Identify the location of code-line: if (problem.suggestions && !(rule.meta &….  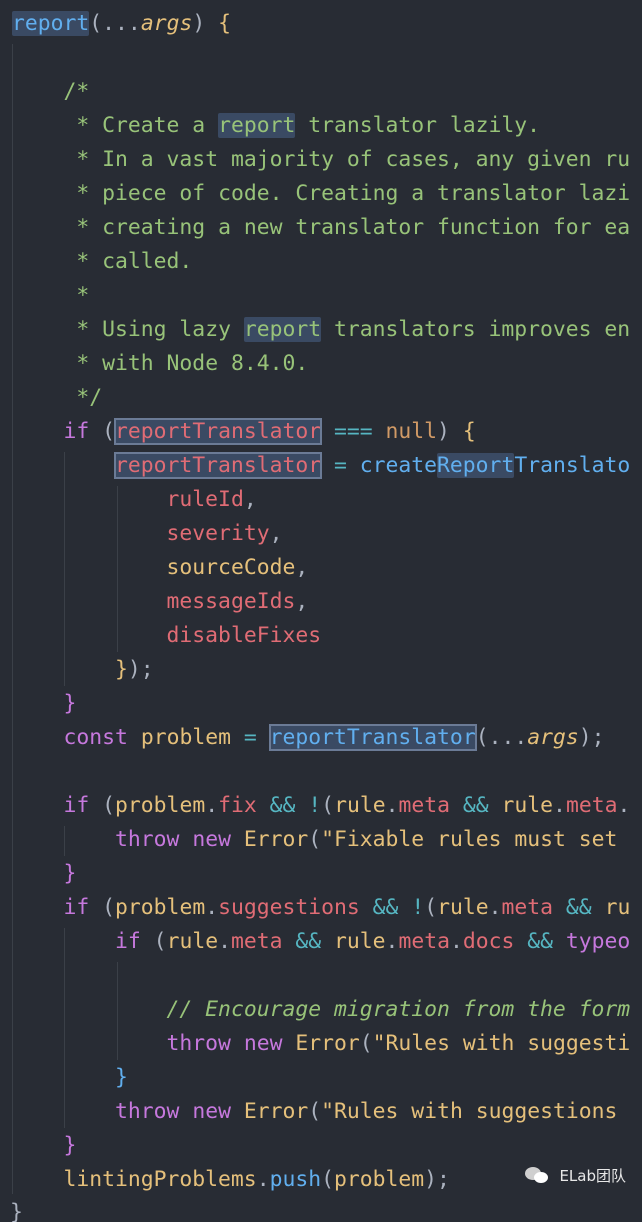
(321, 908).